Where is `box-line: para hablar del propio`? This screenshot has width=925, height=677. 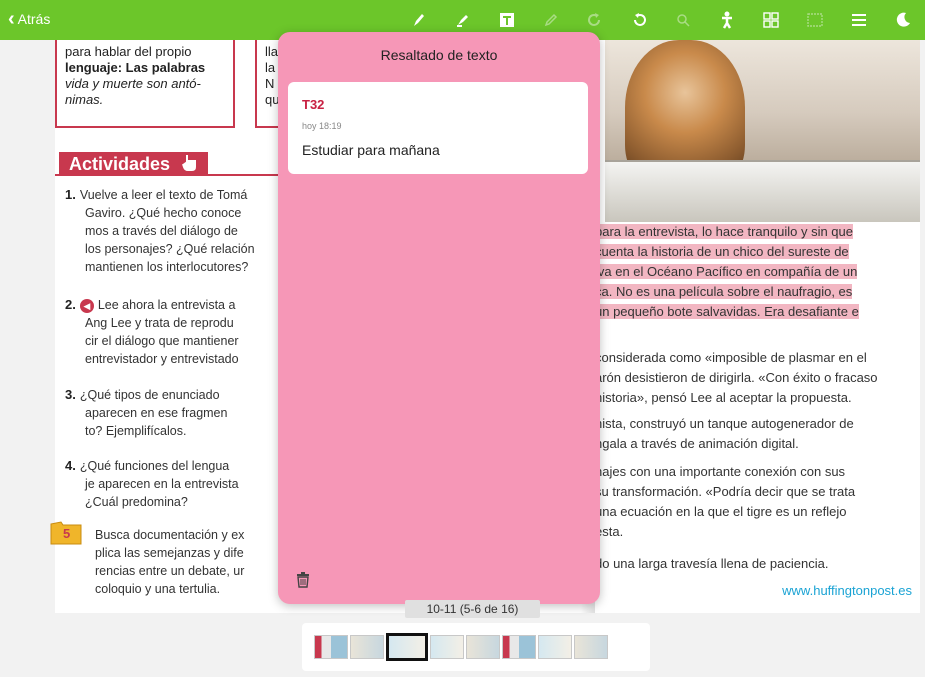
box-line: para hablar del propio is located at coordinates (128, 51).